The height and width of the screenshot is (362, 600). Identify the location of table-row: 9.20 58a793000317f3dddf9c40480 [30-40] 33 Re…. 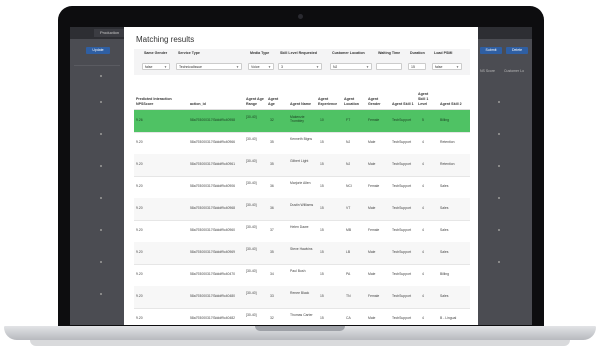
(302, 297).